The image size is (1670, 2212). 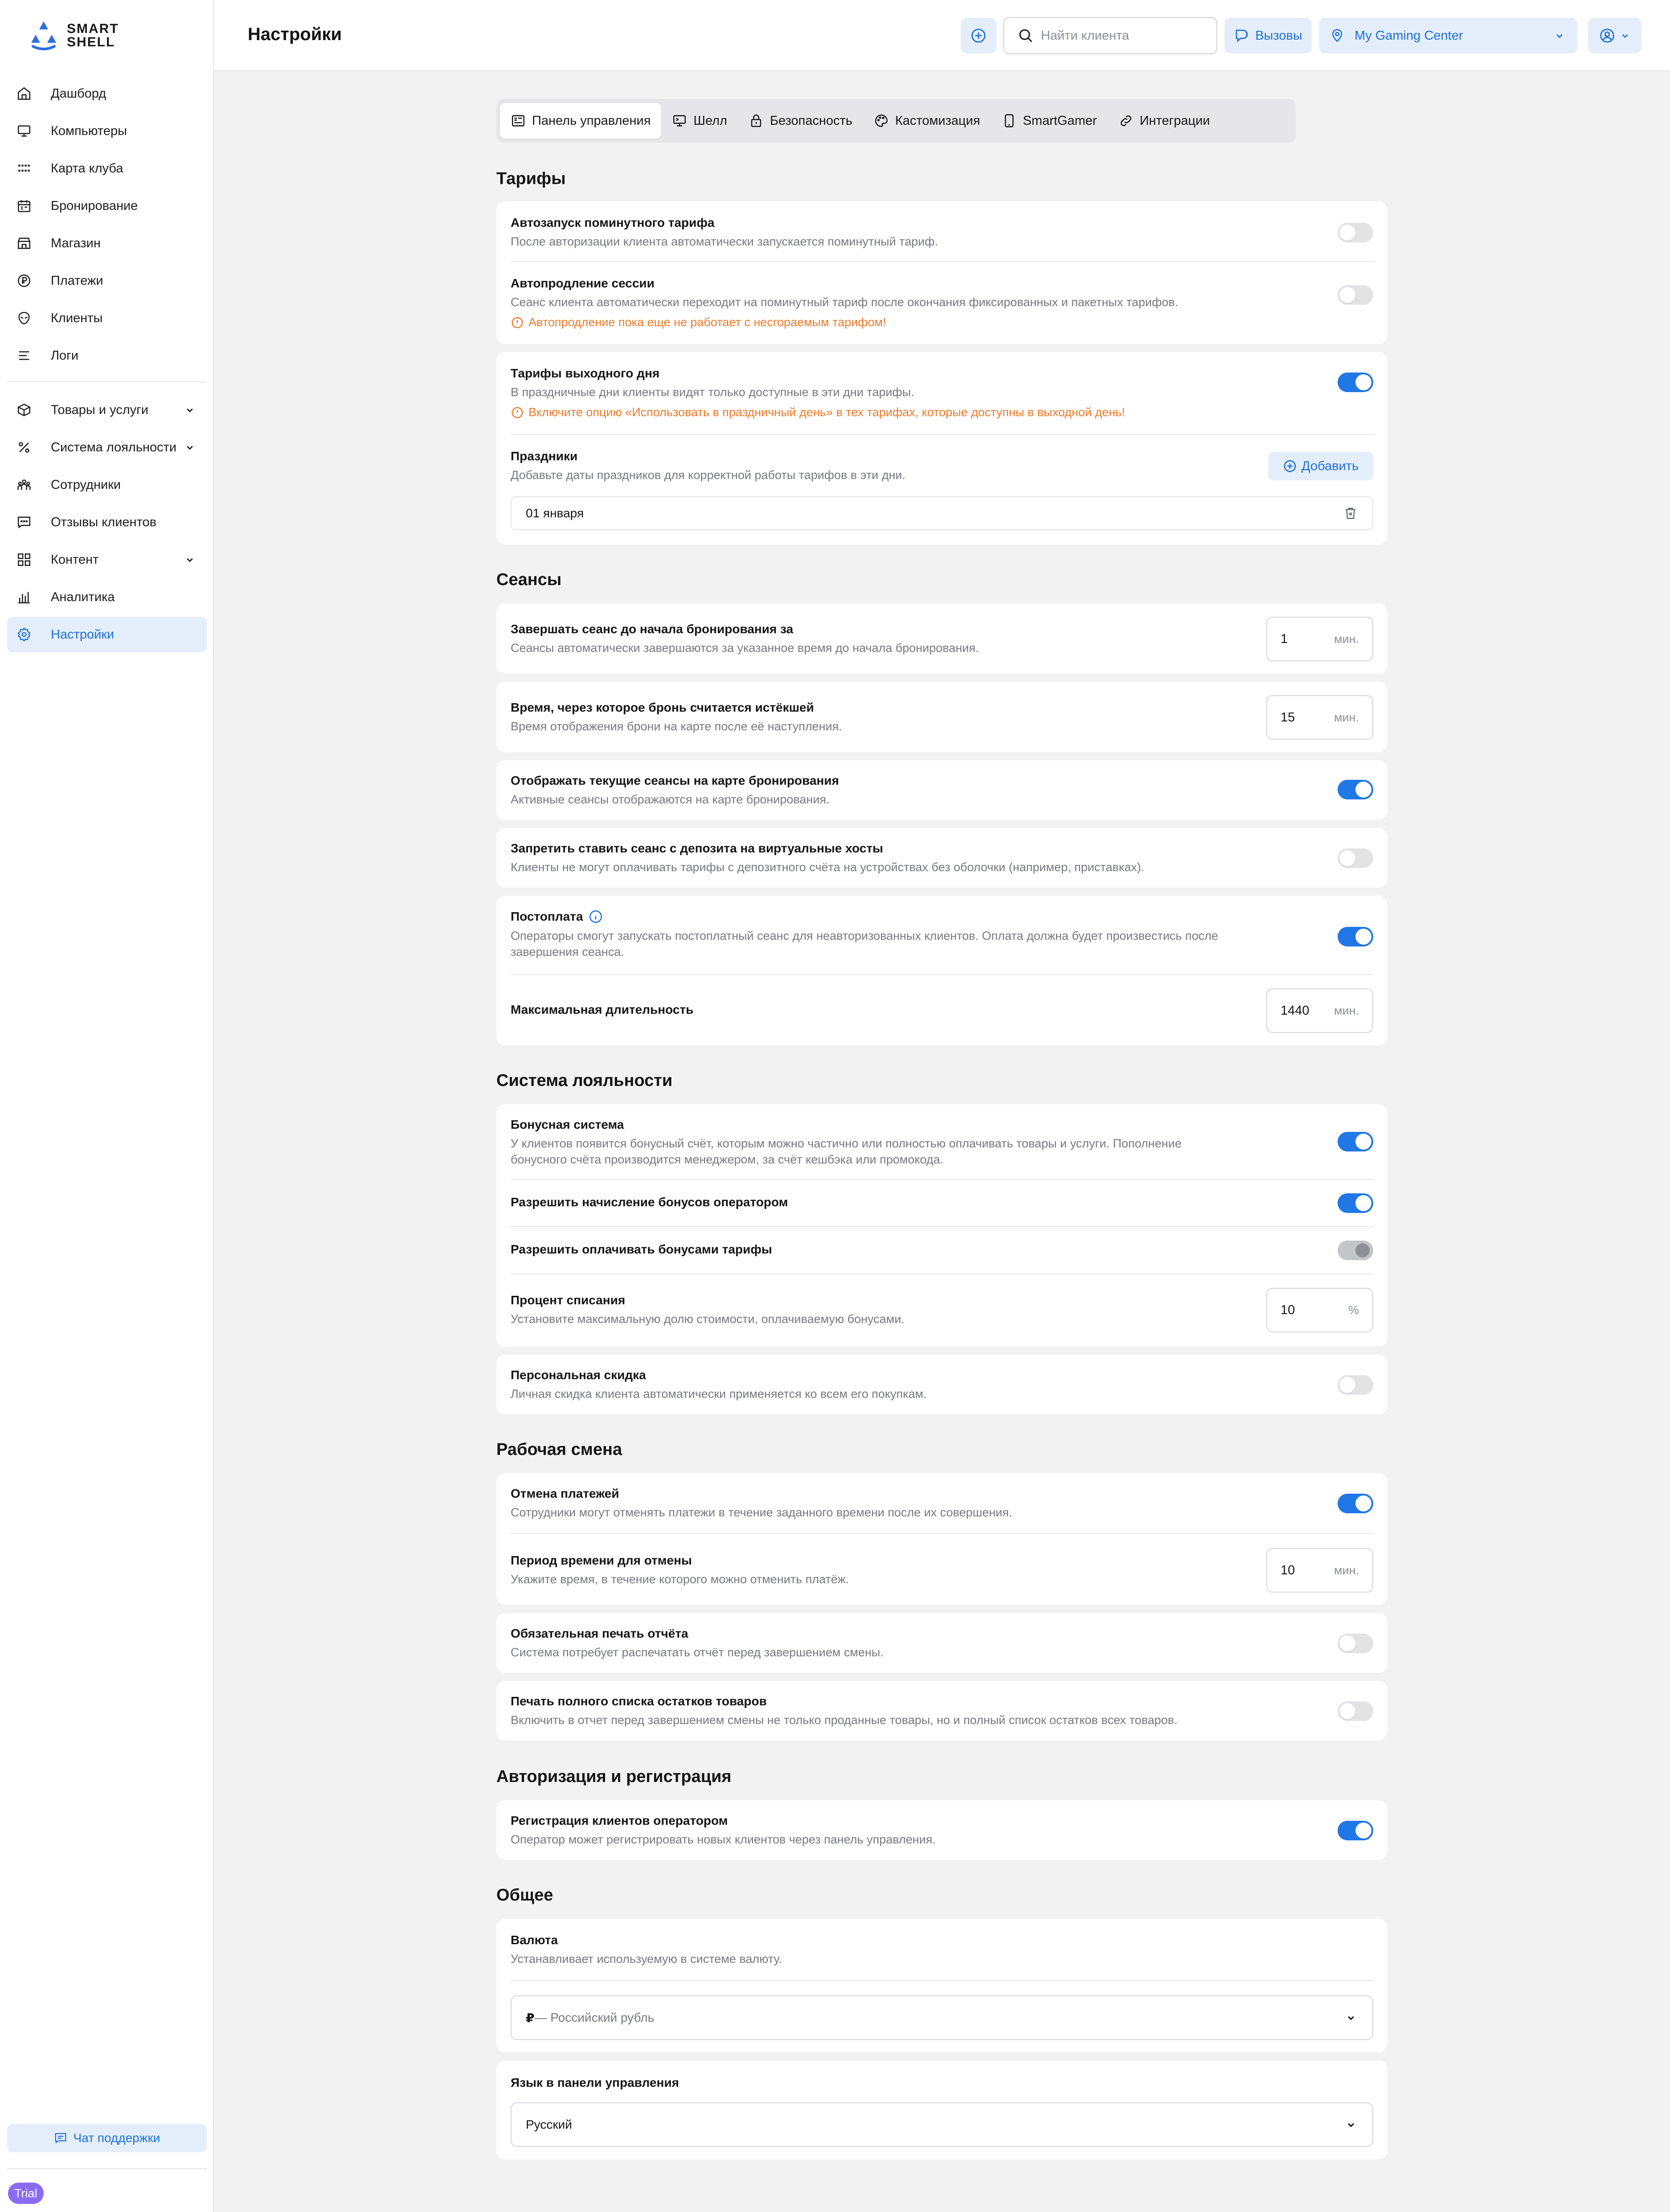 I want to click on search-input, so click(x=1125, y=35).